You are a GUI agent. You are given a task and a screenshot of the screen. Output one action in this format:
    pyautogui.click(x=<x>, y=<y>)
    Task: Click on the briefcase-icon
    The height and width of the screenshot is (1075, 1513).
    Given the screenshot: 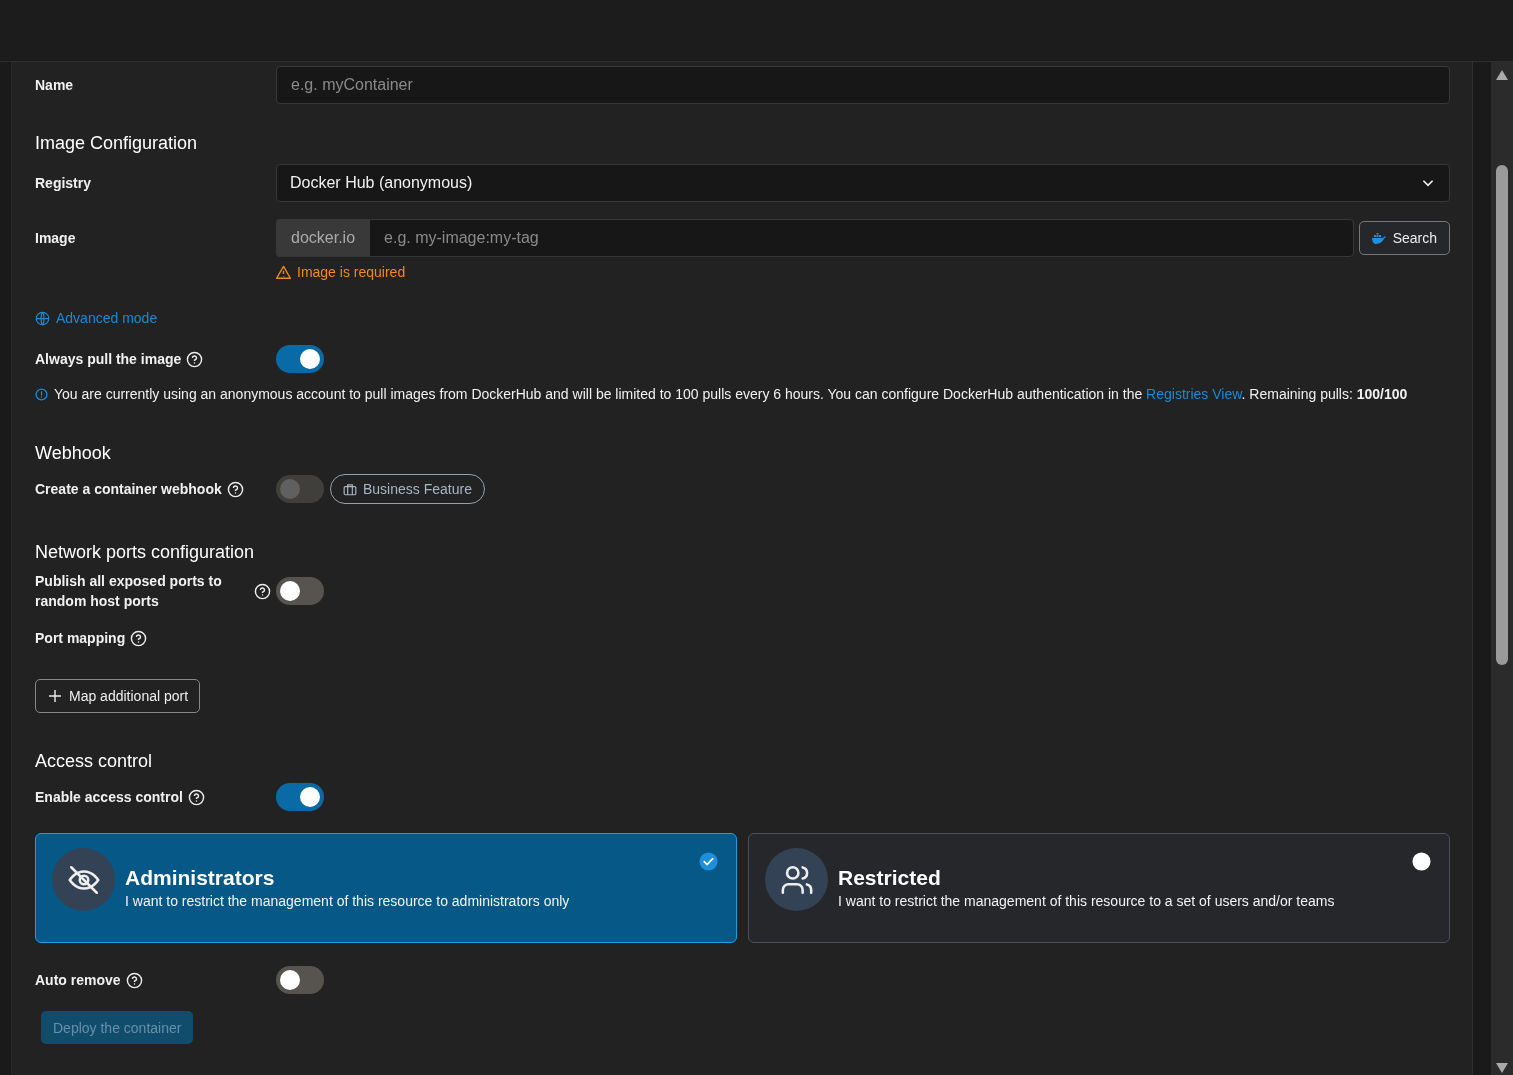 What is the action you would take?
    pyautogui.click(x=350, y=489)
    